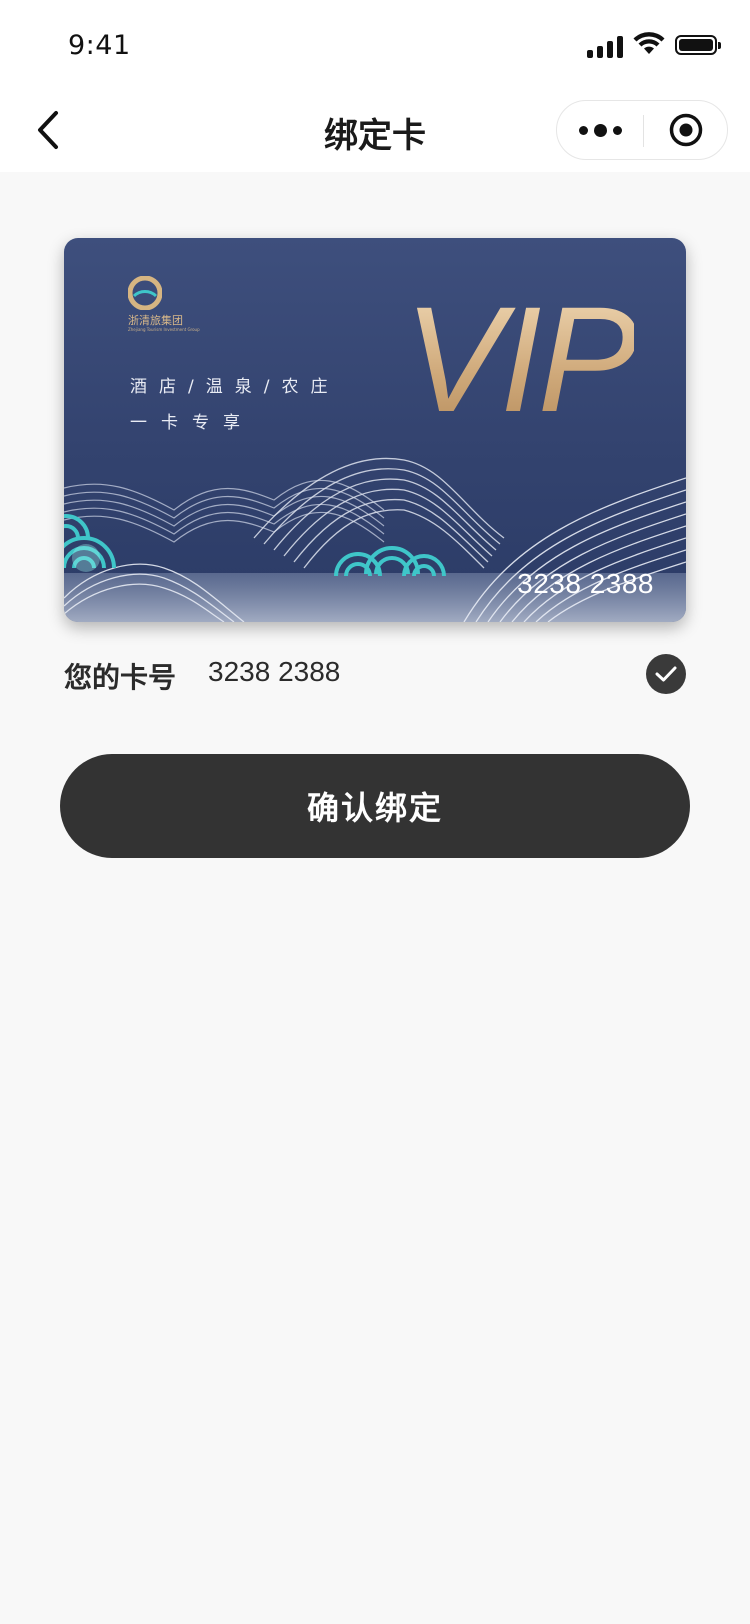  What do you see at coordinates (375, 131) in the screenshot?
I see `nav-bar: 绑定卡` at bounding box center [375, 131].